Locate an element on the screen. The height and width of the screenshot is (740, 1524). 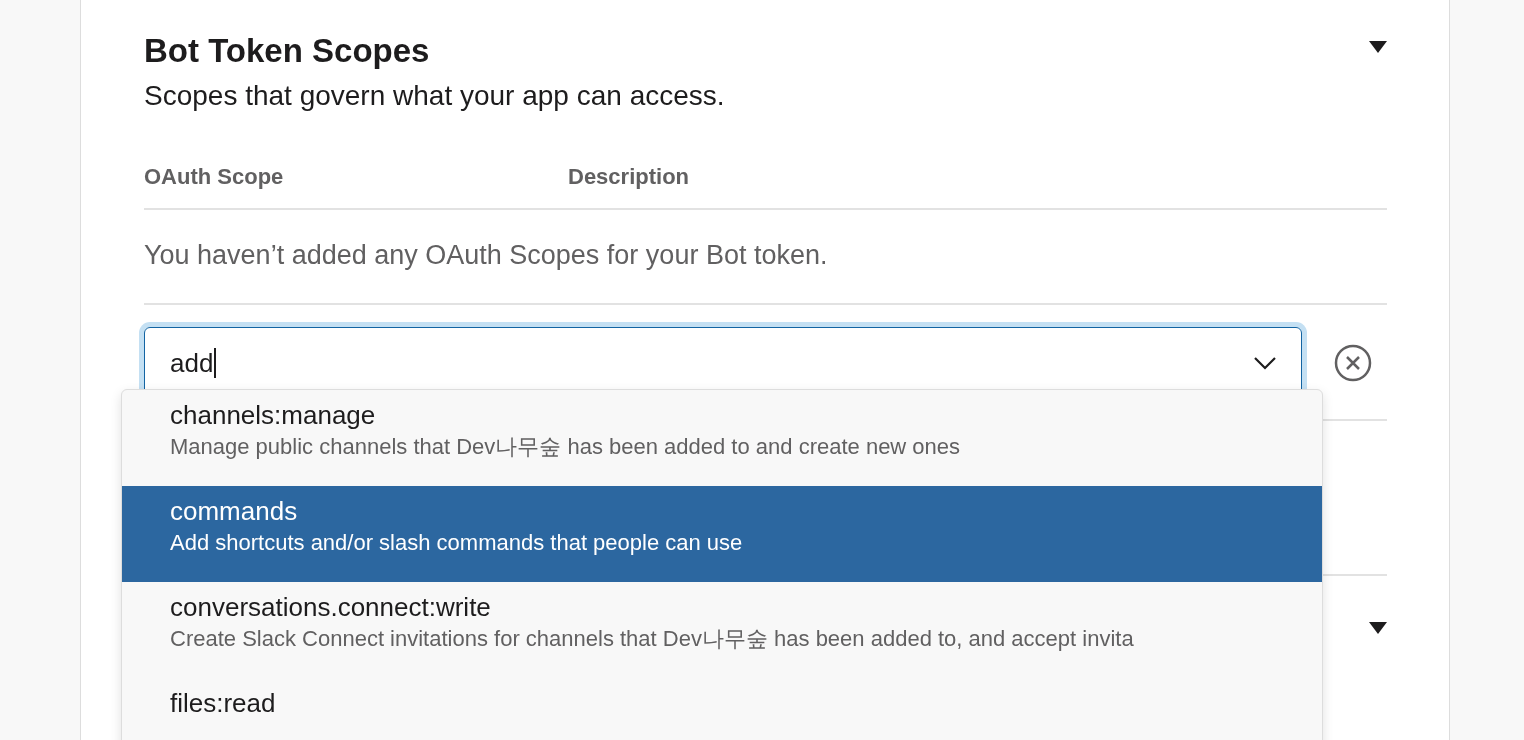
chevron-down-icon is located at coordinates (1265, 363).